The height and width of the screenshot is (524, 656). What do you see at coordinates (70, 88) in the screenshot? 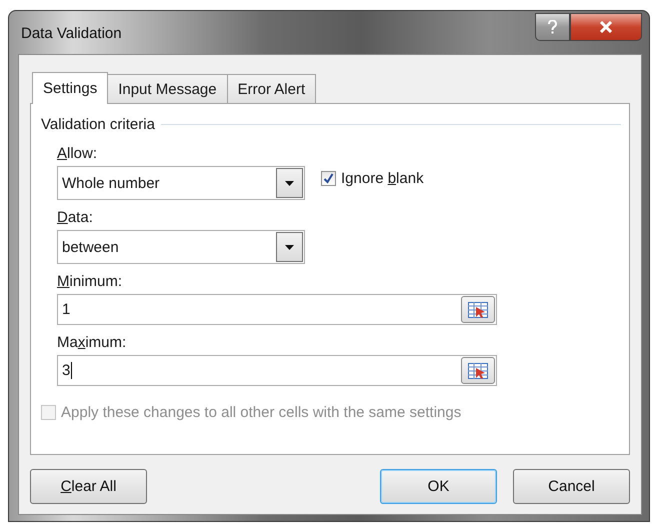
I see `tab: Settings` at bounding box center [70, 88].